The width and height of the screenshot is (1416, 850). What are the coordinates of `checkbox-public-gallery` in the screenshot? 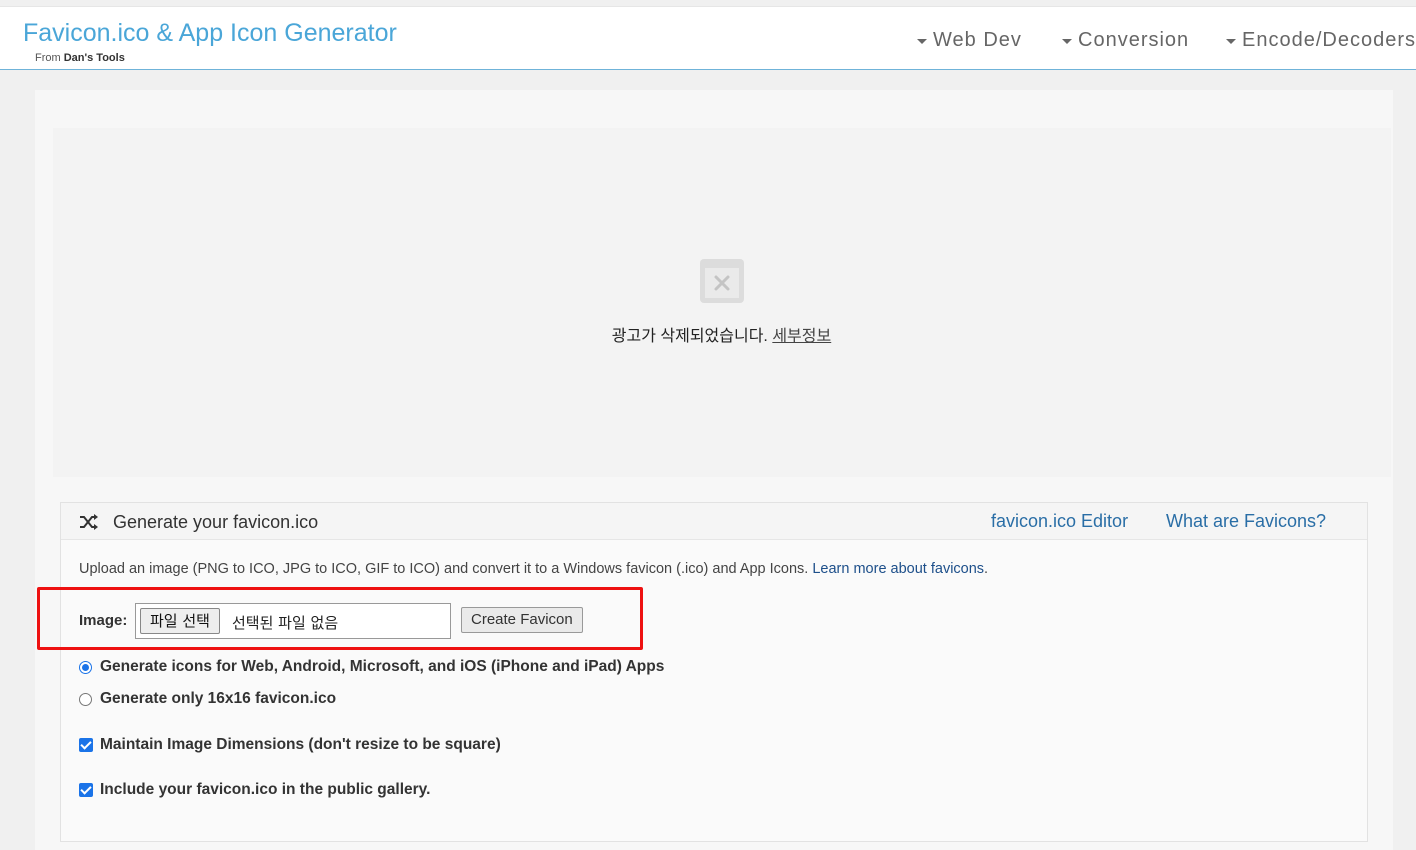 It's located at (86, 790).